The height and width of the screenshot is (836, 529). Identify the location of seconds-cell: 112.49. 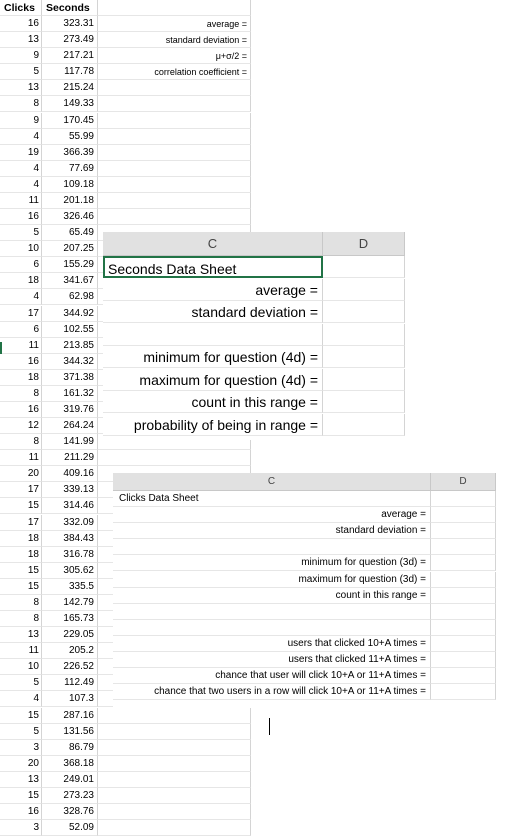
(70, 683).